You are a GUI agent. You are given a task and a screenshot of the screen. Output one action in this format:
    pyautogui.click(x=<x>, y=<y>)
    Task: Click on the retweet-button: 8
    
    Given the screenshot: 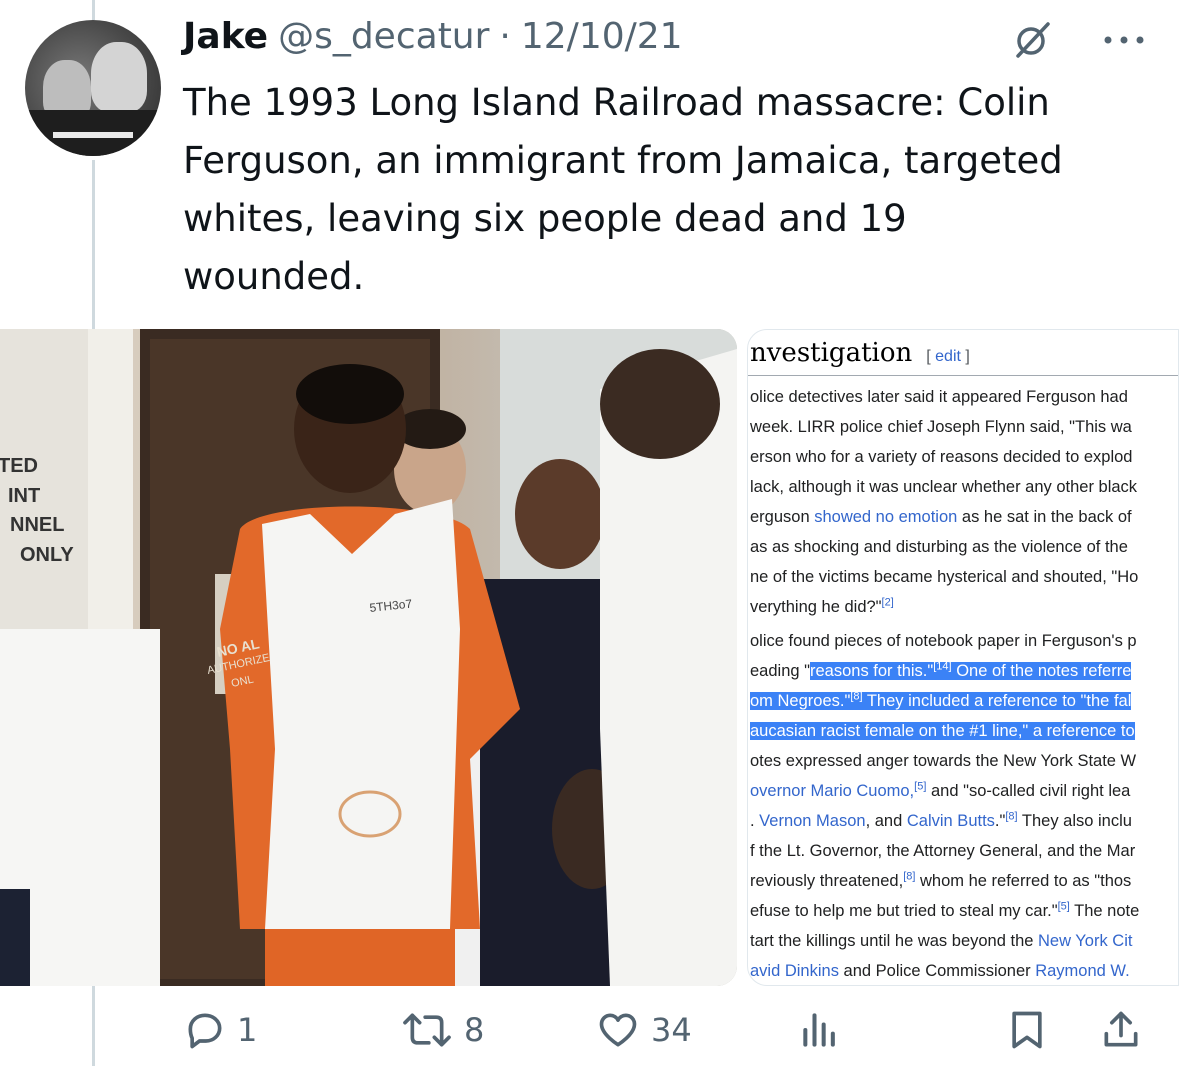 What is the action you would take?
    pyautogui.click(x=442, y=1030)
    